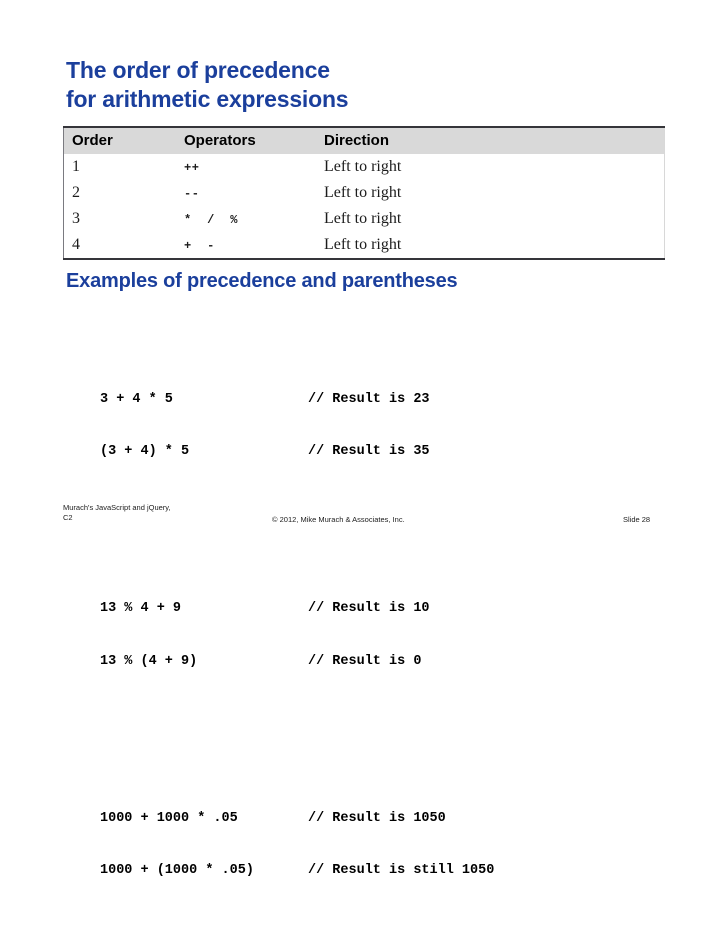 This screenshot has height=950, width=720. What do you see at coordinates (338, 519) in the screenshot?
I see `footer-copyright: © 2012, Mike Murach & Associates, Inc.` at bounding box center [338, 519].